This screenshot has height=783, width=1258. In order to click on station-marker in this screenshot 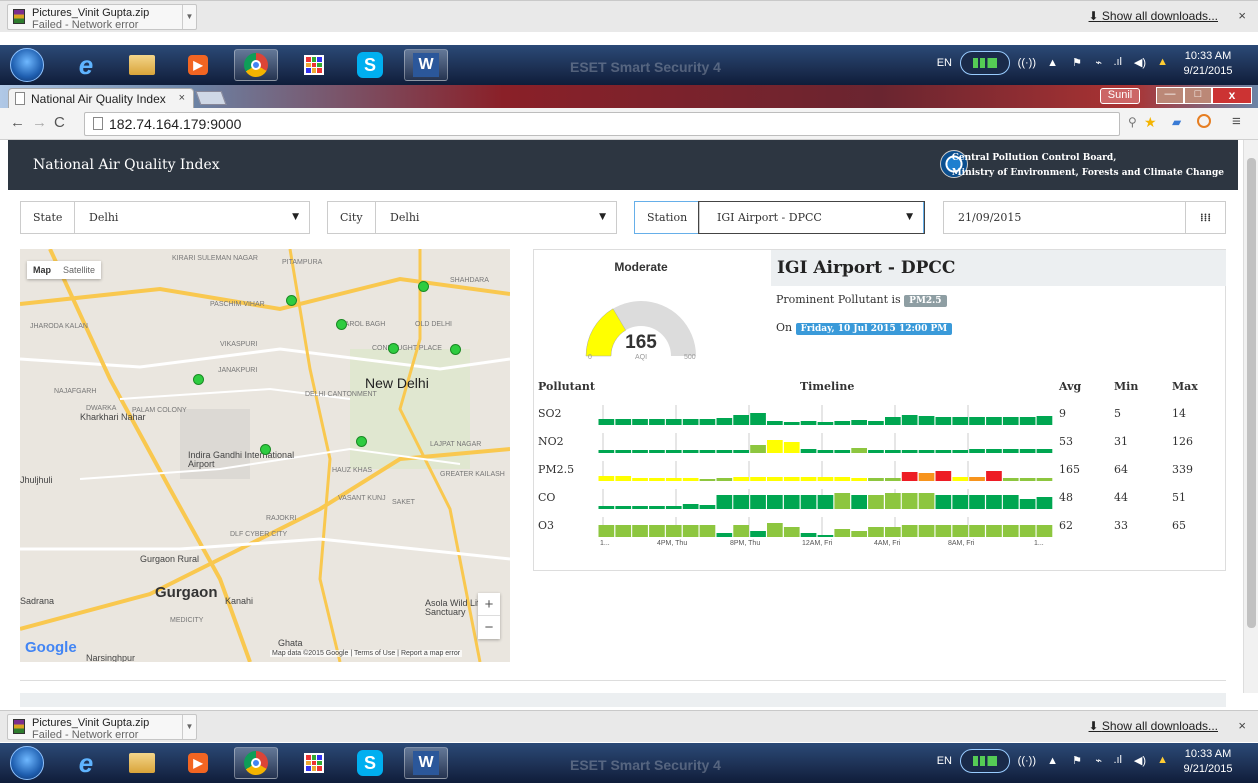, I will do `click(393, 348)`.